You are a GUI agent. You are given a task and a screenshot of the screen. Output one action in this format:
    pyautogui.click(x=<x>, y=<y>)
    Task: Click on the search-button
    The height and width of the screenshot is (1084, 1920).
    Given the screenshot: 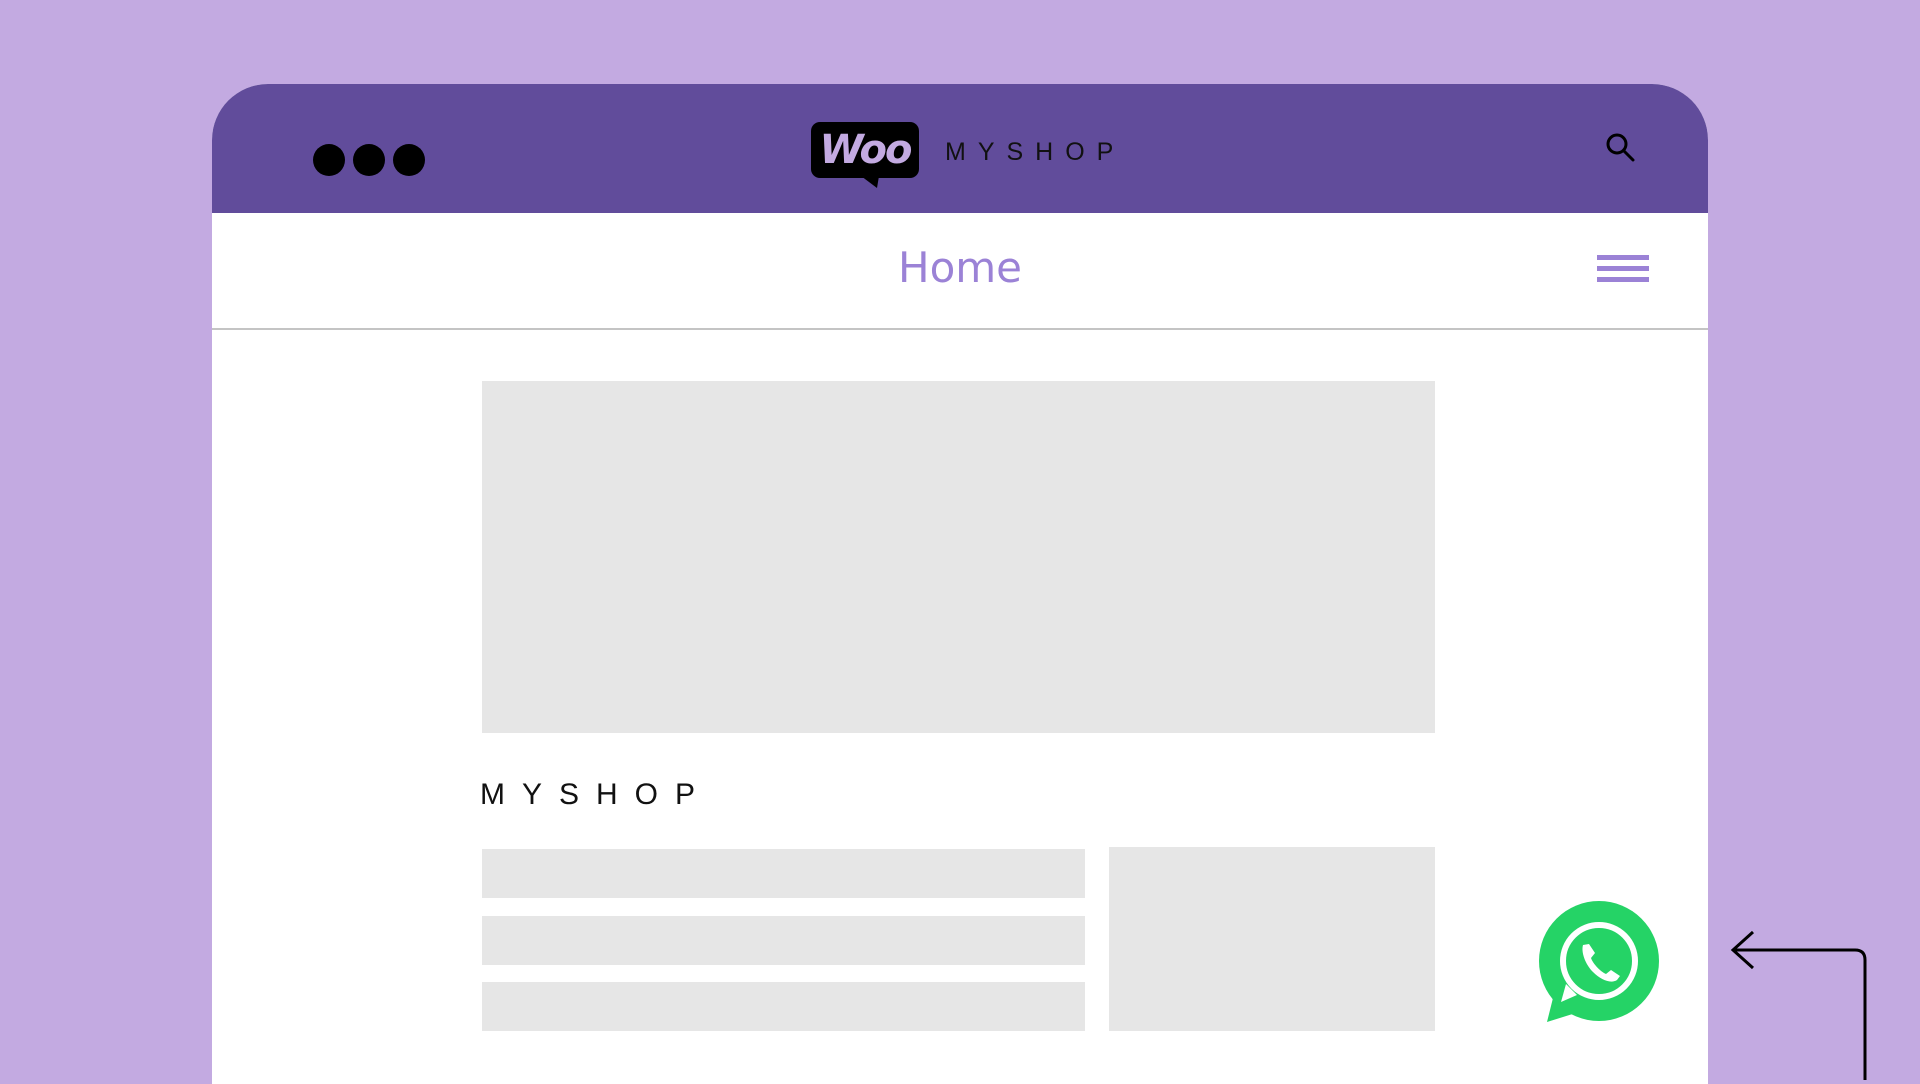 What is the action you would take?
    pyautogui.click(x=1621, y=148)
    